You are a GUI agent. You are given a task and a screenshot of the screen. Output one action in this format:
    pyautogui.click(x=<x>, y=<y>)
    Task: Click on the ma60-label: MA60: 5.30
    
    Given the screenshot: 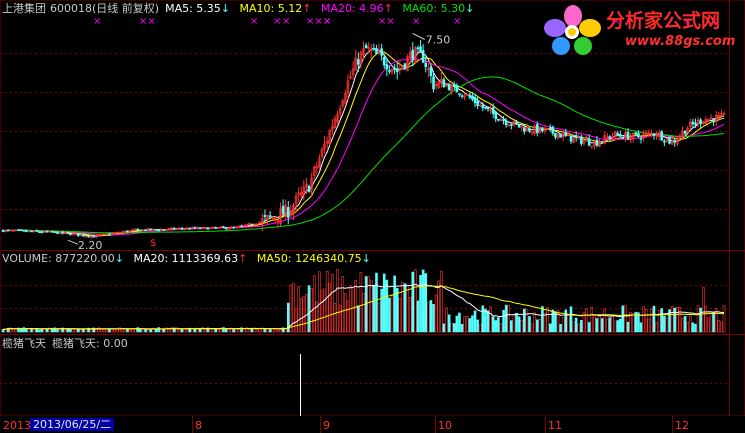 What is the action you would take?
    pyautogui.click(x=434, y=8)
    